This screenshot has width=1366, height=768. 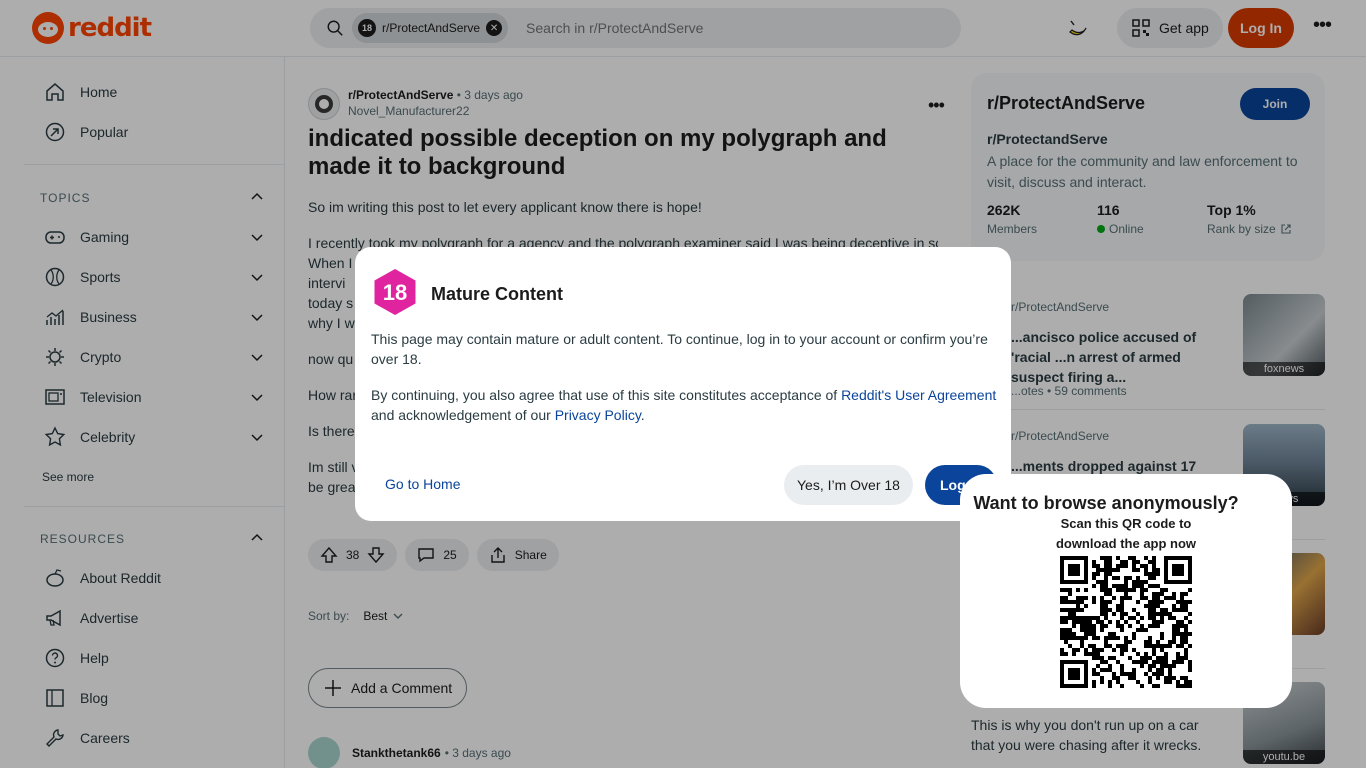 I want to click on nsfw-18-icon: 18, so click(x=395, y=292).